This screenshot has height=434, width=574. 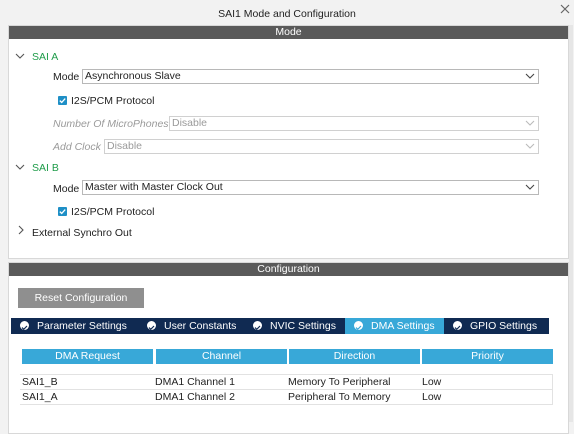 I want to click on tab-nvic-settings: NVIC Settings, so click(x=294, y=326).